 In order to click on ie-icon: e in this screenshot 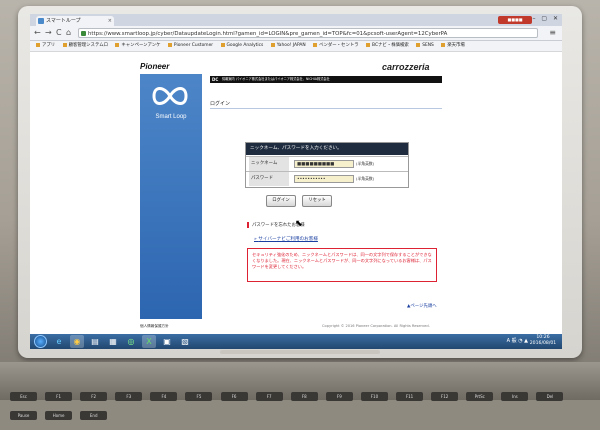, I will do `click(59, 341)`.